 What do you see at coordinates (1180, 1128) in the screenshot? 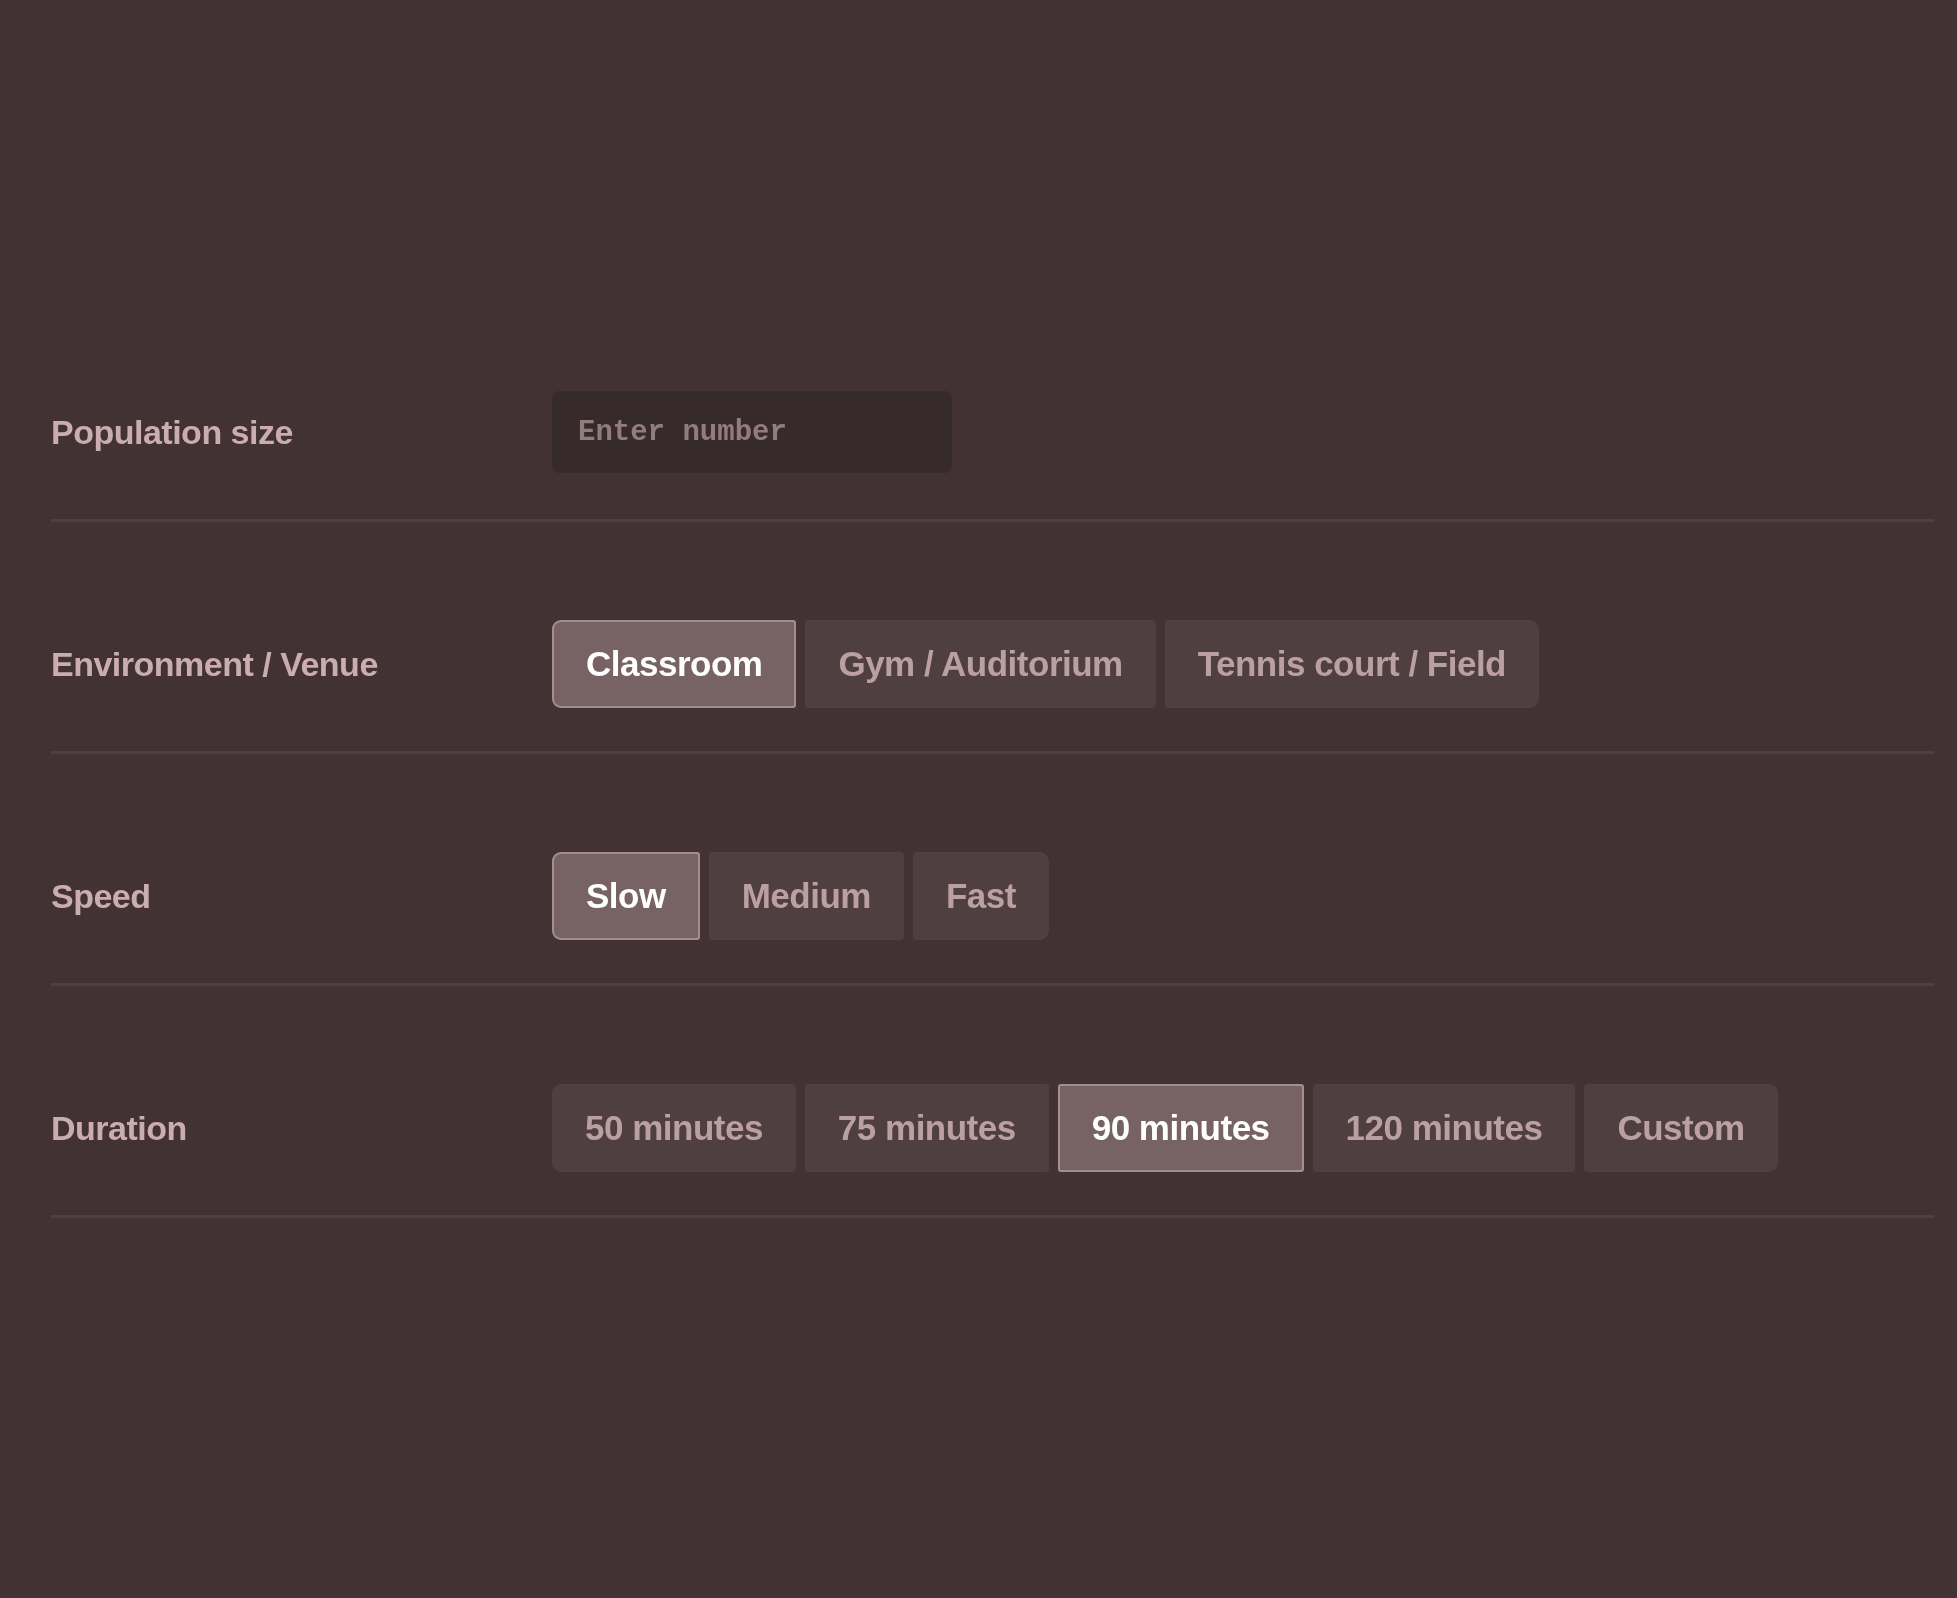
I see `option-button: 90 minutes` at bounding box center [1180, 1128].